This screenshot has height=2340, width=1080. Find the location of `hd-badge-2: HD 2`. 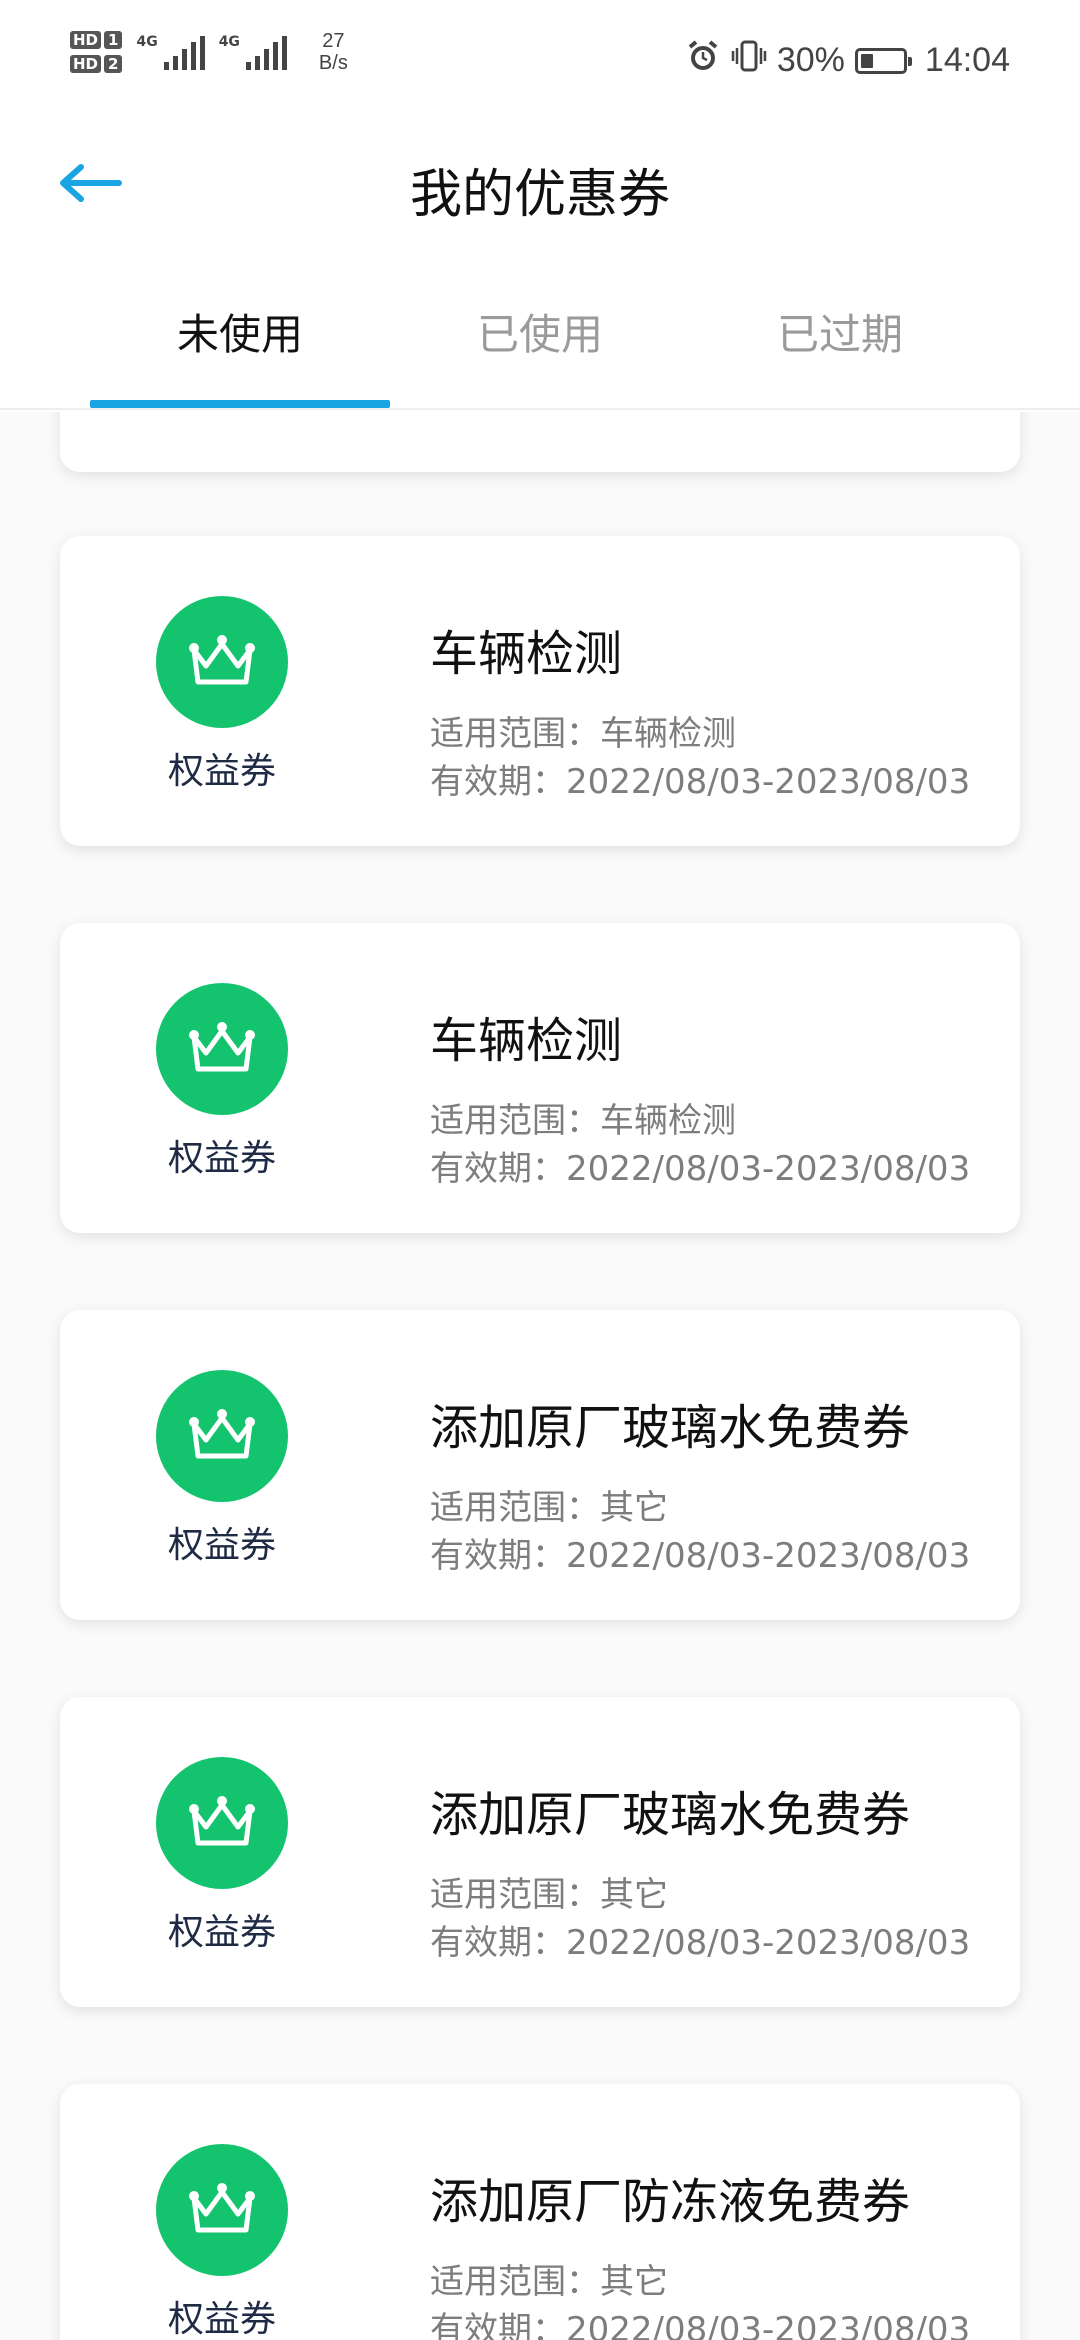

hd-badge-2: HD 2 is located at coordinates (96, 64).